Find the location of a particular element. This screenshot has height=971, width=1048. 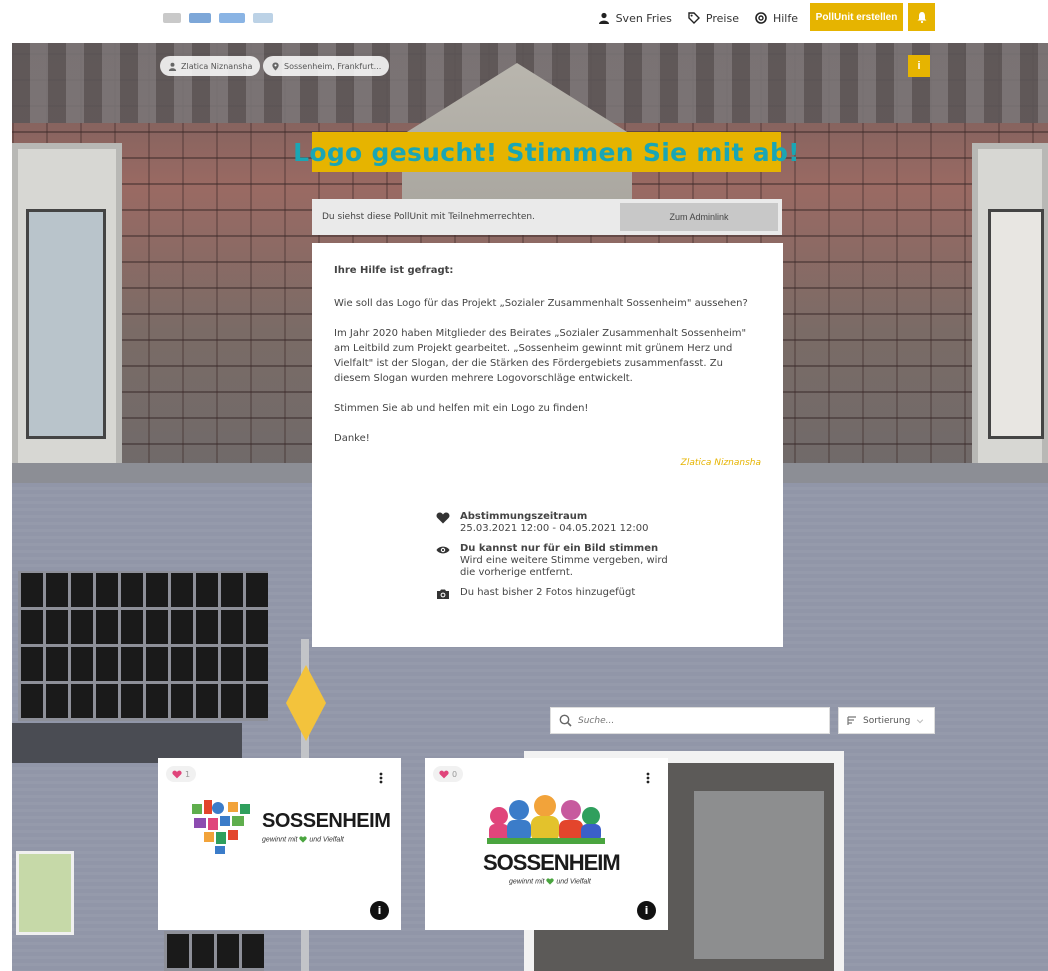

search-input is located at coordinates (698, 720).